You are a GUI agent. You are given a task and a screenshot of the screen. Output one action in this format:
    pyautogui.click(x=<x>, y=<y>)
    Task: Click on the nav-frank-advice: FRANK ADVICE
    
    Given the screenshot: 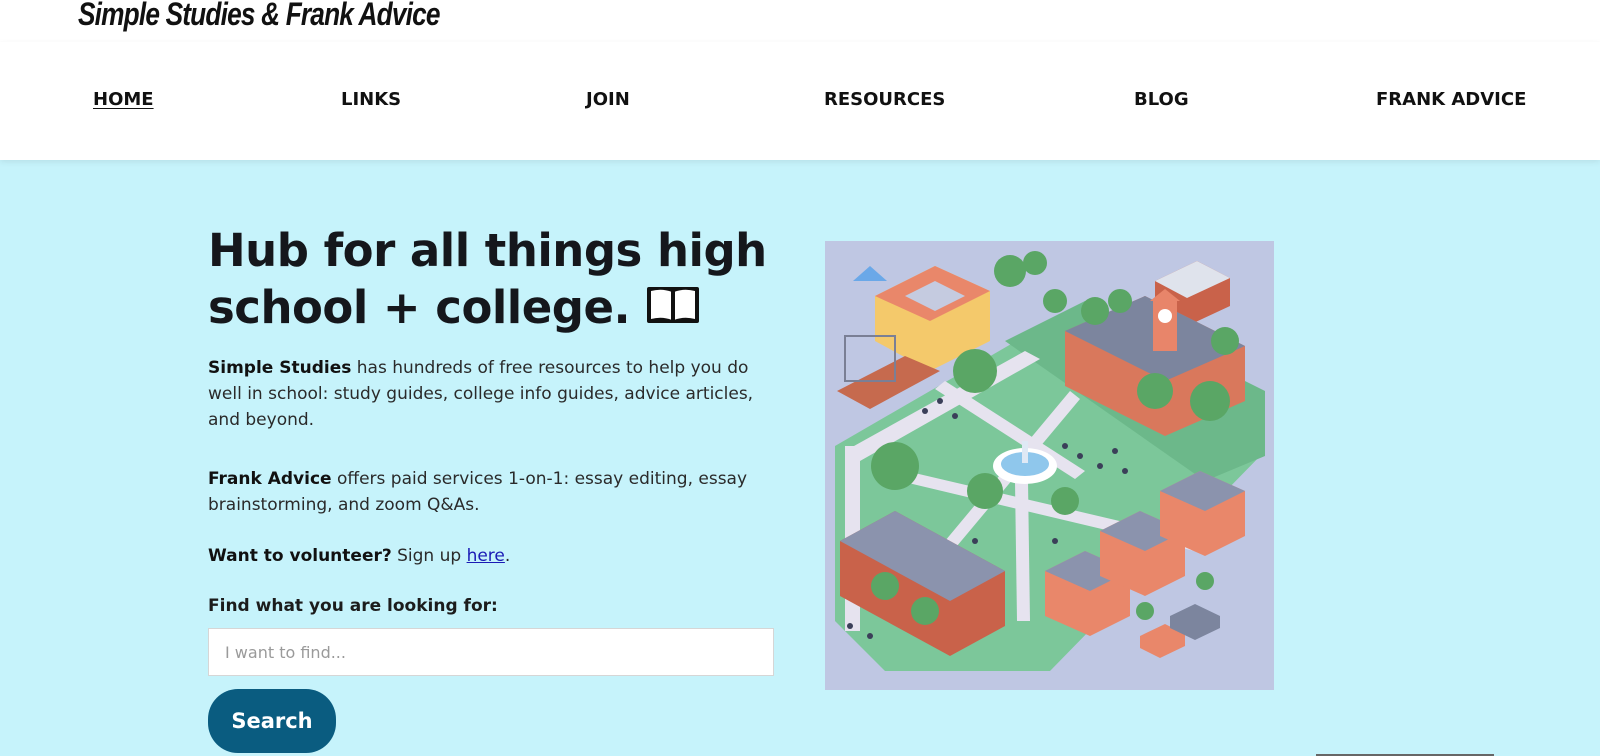 What is the action you would take?
    pyautogui.click(x=1451, y=99)
    